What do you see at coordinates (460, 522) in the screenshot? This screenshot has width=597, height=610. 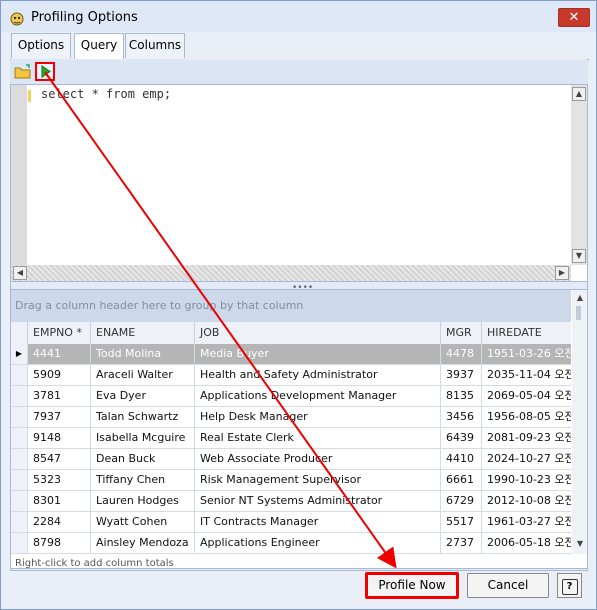 I see `cell-mgr: 5517` at bounding box center [460, 522].